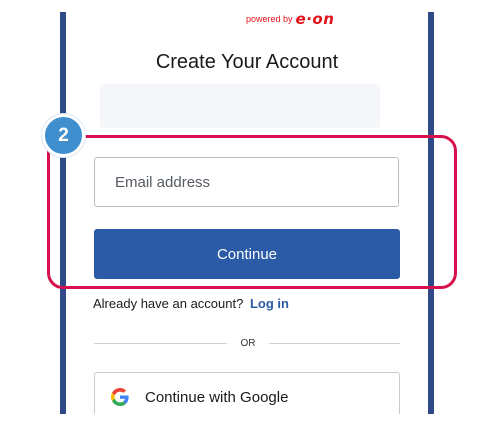  I want to click on login-prompt-row: Already have an account? Log in, so click(191, 303).